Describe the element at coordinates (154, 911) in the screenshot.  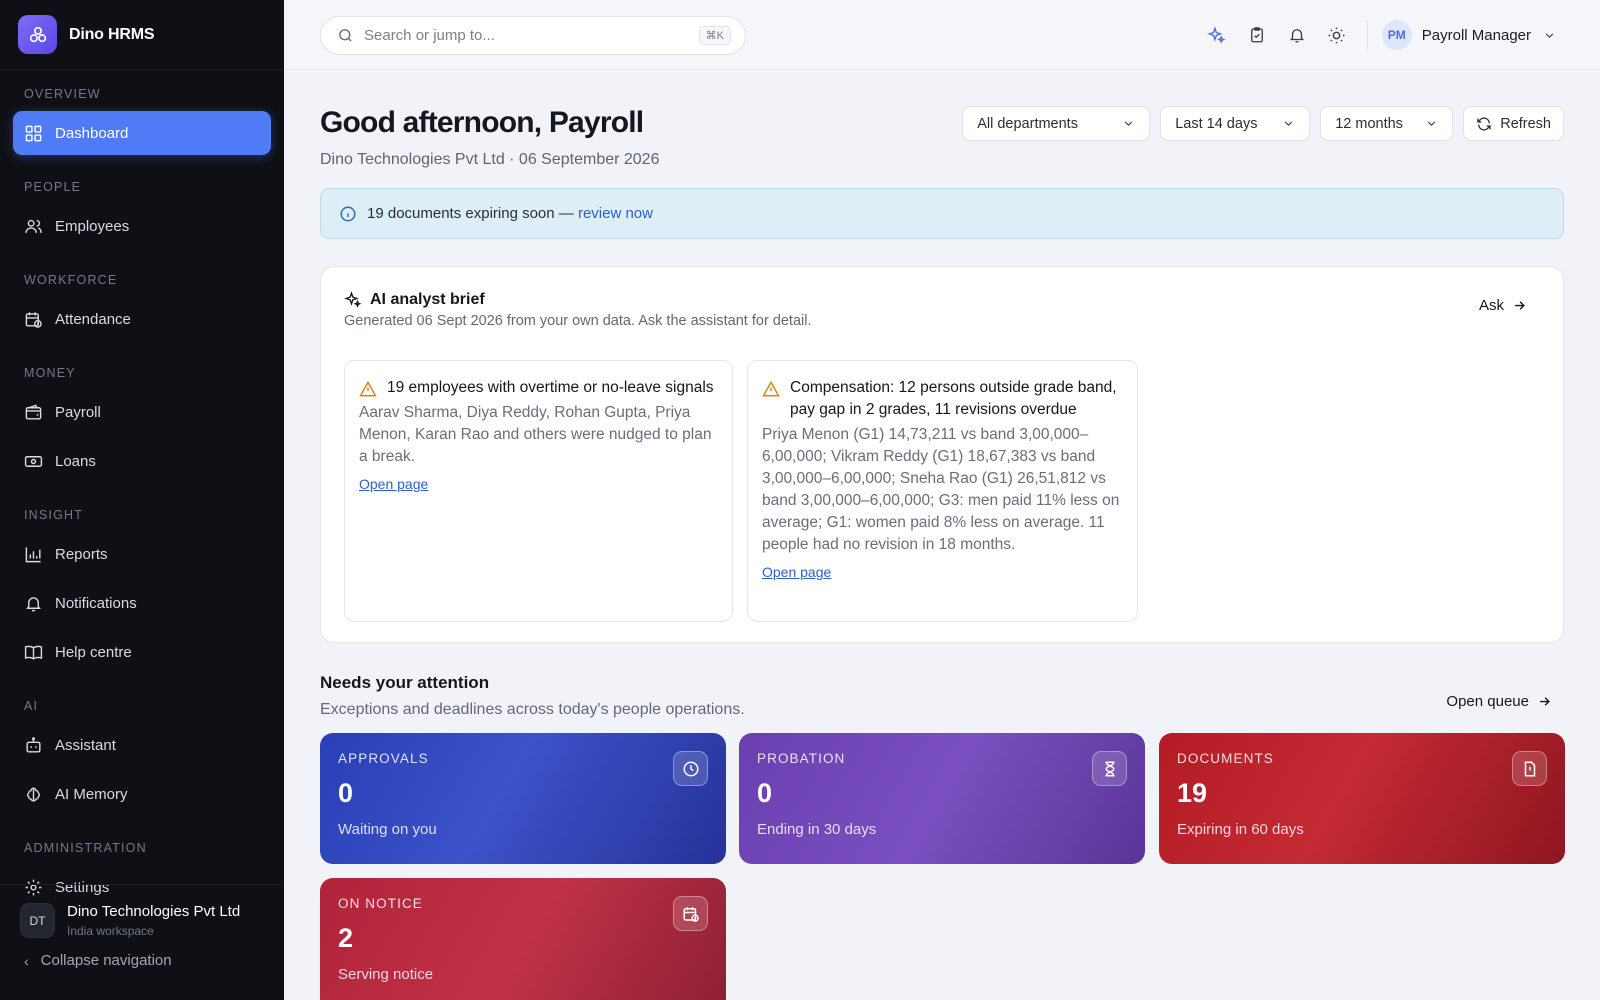
I see `workspace-name: Dino Technologies Pvt Ltd` at that location.